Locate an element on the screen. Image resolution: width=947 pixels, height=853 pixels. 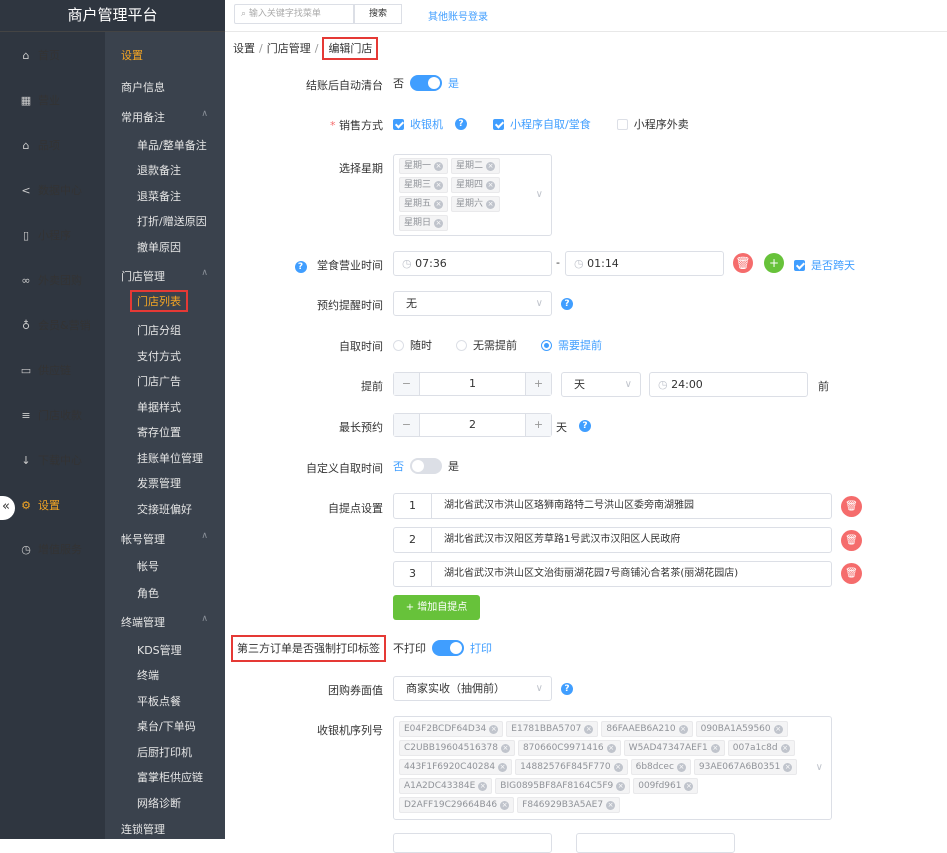
nav-item-settings: ⚙ 设置 is located at coordinates (52, 506).